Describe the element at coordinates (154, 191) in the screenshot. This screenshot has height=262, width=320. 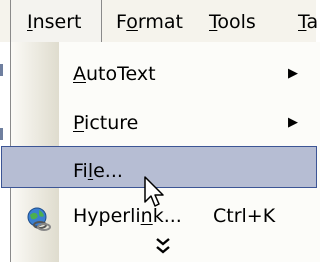
I see `mouse-pointer-icon` at that location.